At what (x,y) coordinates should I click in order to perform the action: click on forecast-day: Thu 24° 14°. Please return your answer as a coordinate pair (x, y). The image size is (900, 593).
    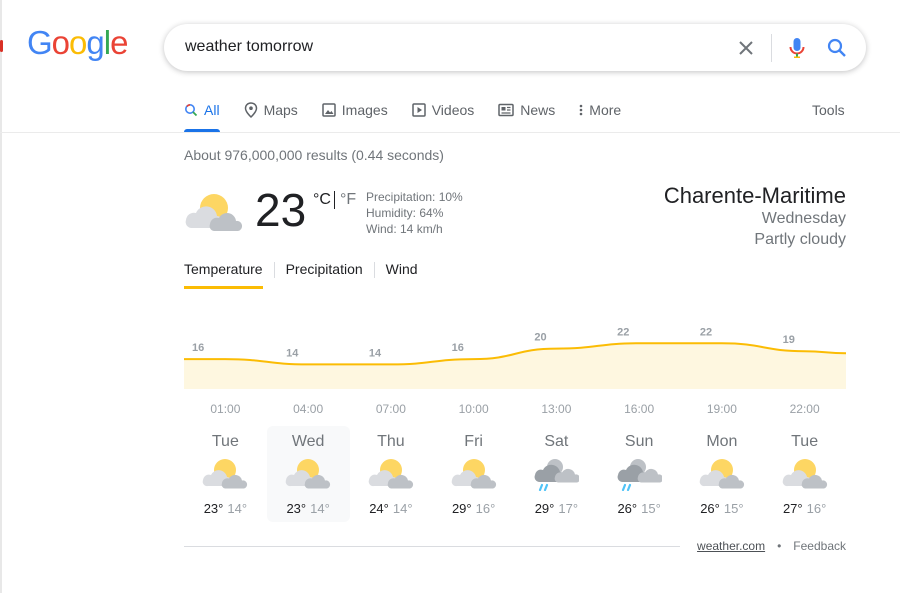
    Looking at the image, I should click on (391, 474).